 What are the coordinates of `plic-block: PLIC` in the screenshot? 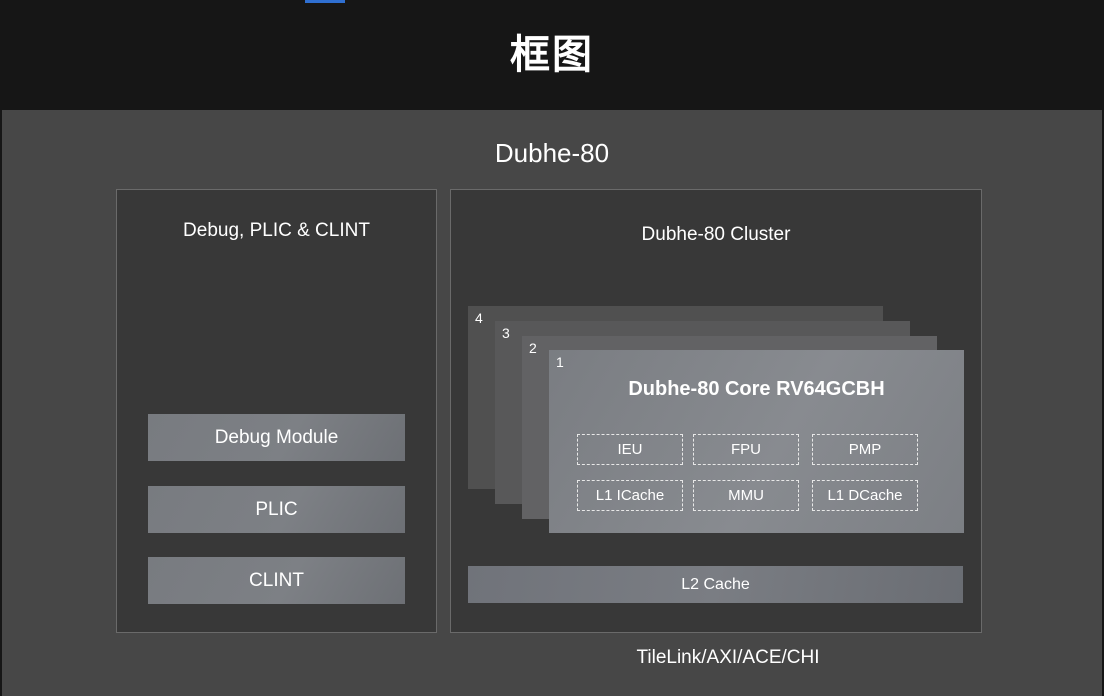 It's located at (276, 509).